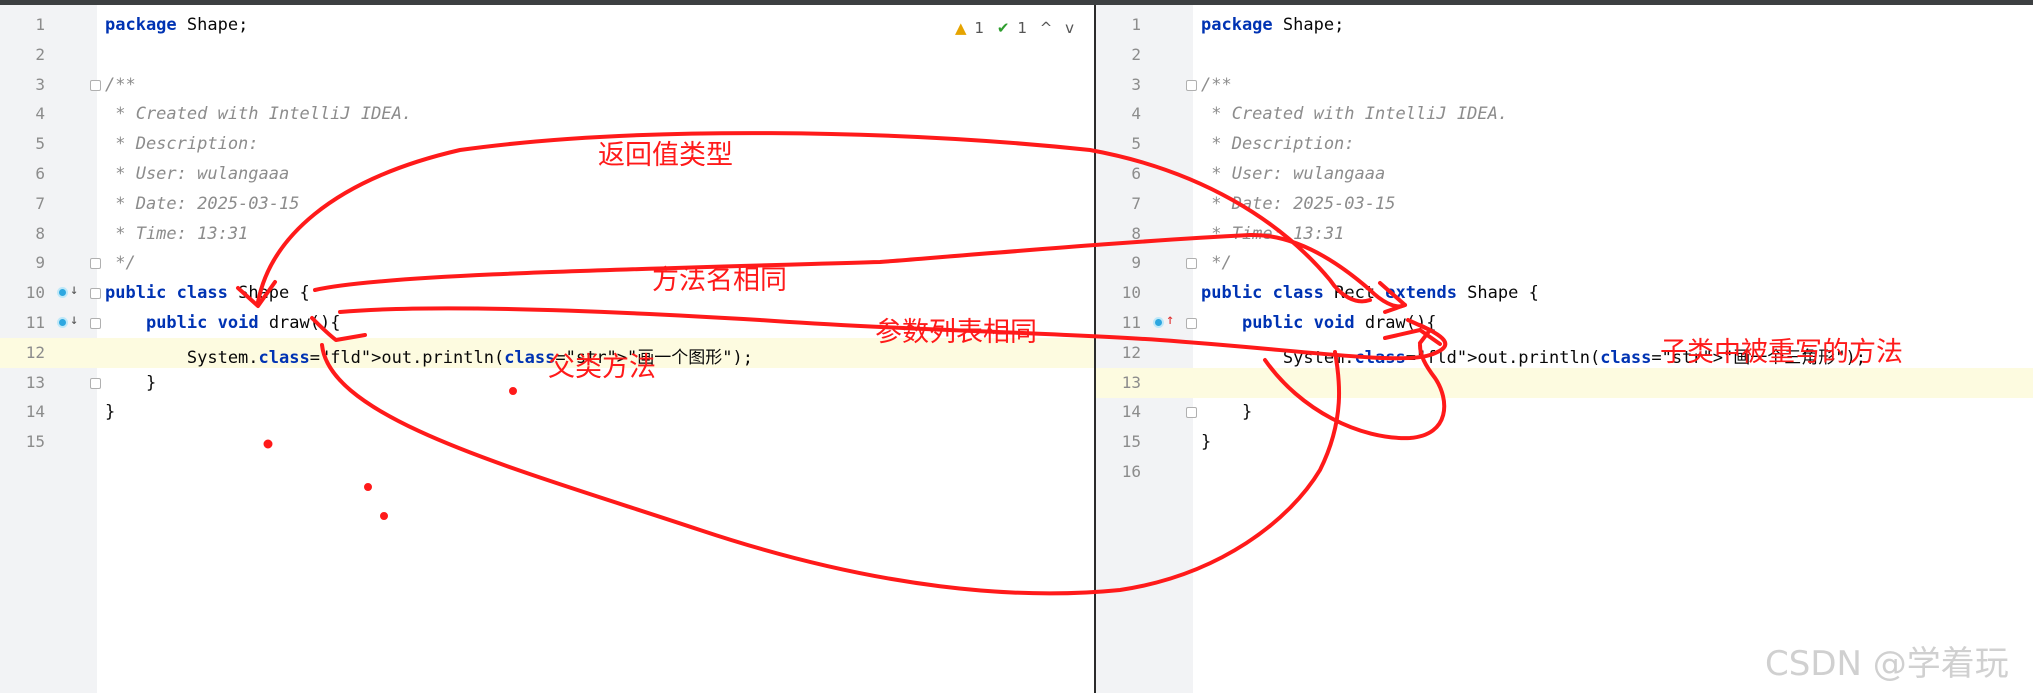 This screenshot has width=2033, height=693. What do you see at coordinates (1118, 471) in the screenshot?
I see `line-number: 16` at bounding box center [1118, 471].